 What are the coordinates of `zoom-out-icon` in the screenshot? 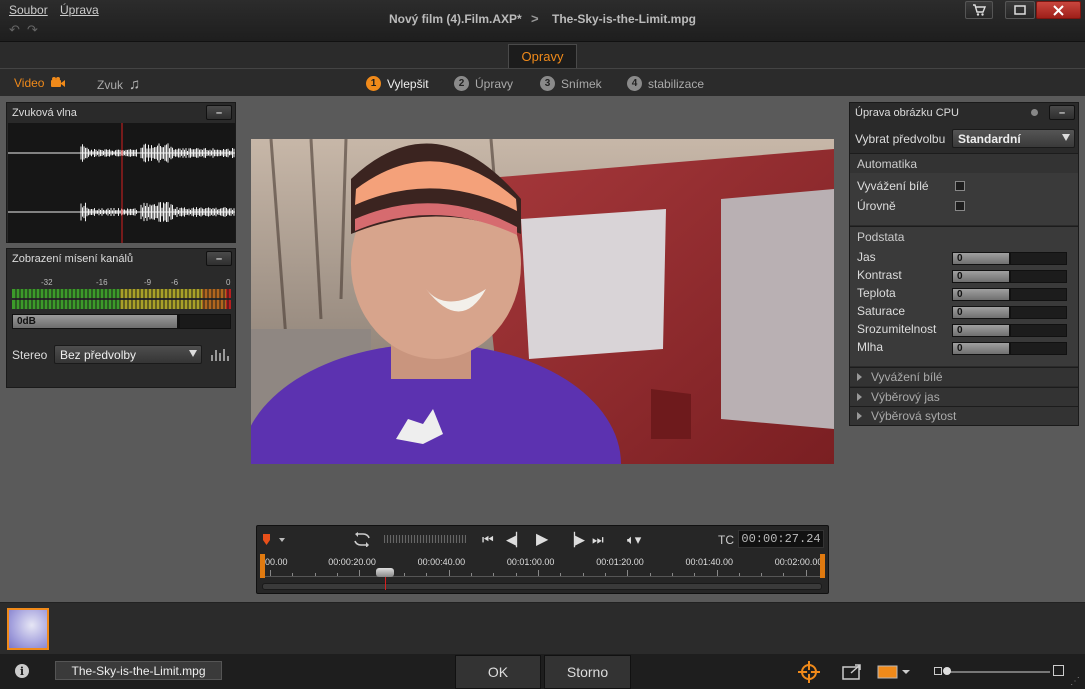 It's located at (938, 671).